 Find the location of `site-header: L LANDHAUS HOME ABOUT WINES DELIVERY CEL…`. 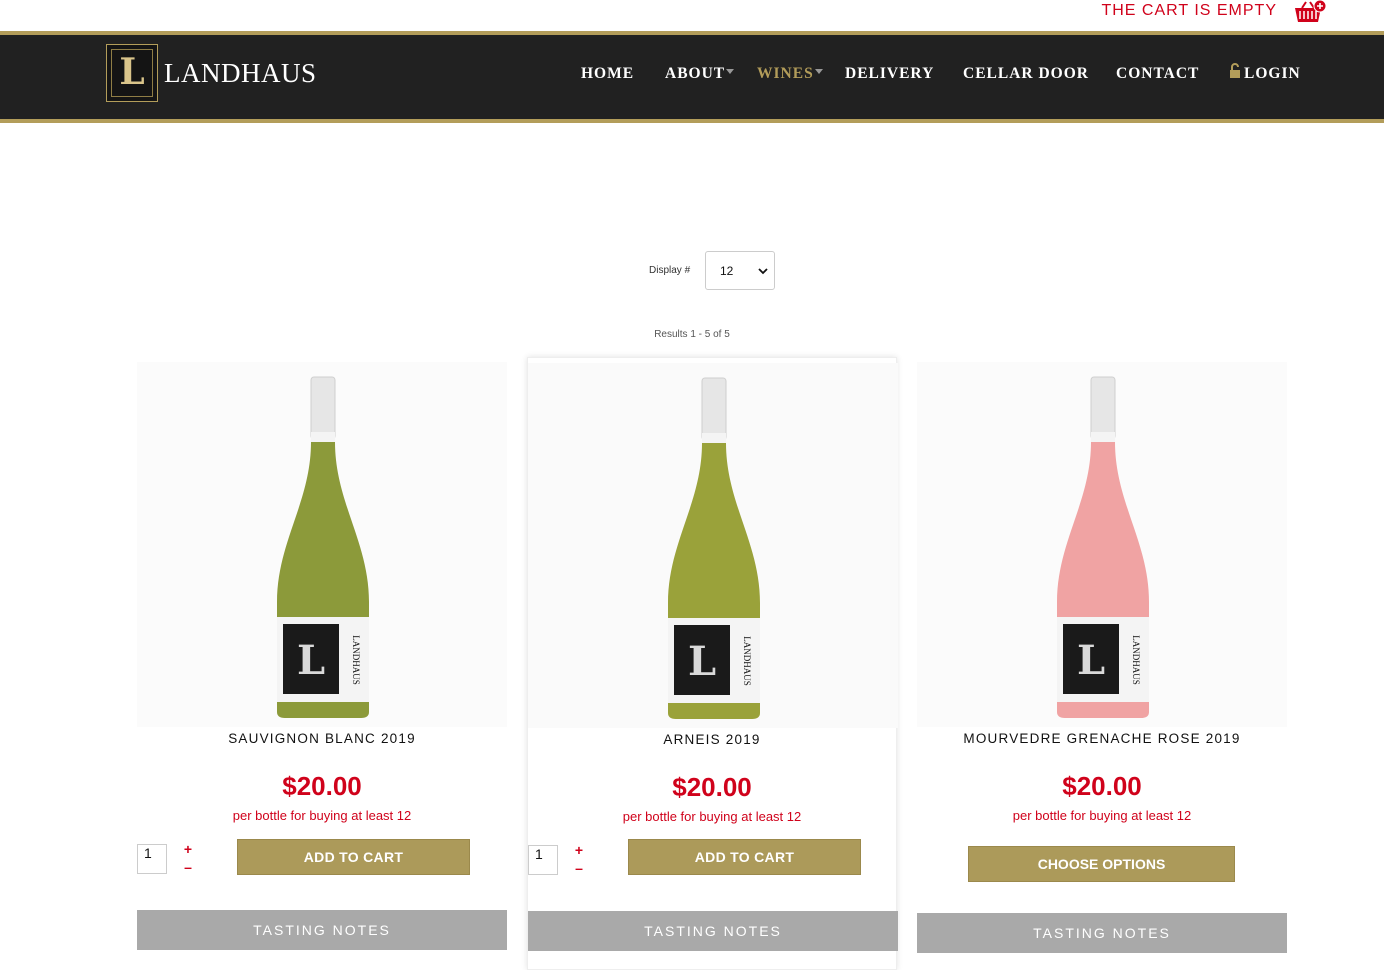

site-header: L LANDHAUS HOME ABOUT WINES DELIVERY CEL… is located at coordinates (692, 77).